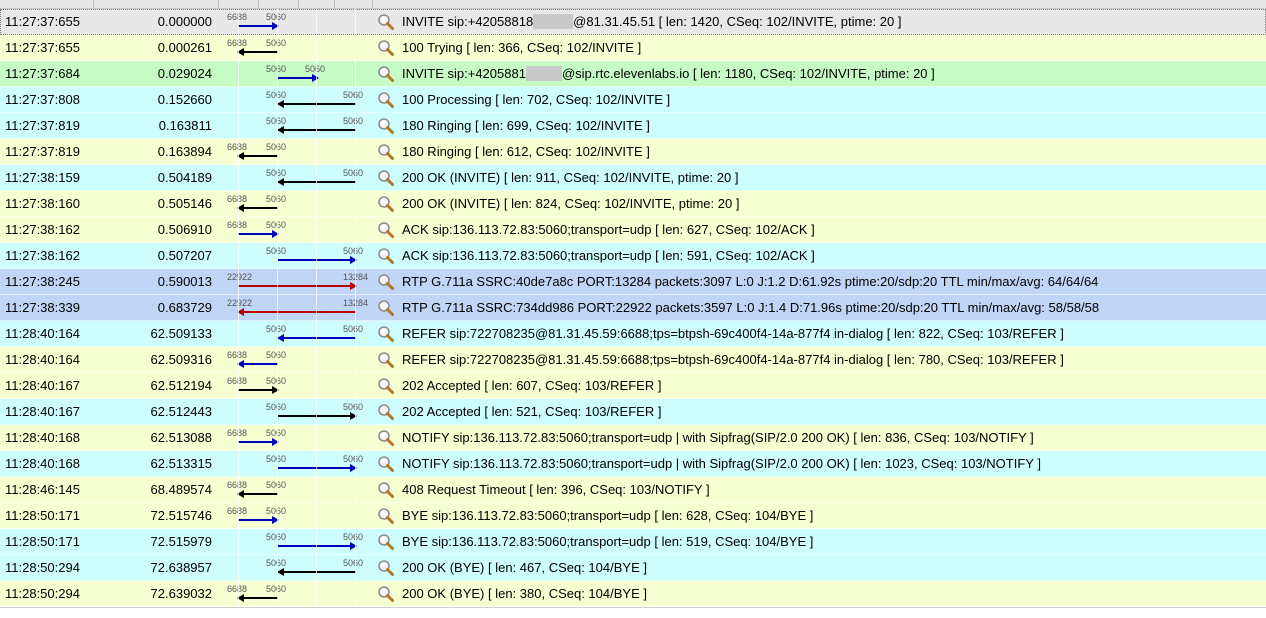 This screenshot has height=618, width=1266. What do you see at coordinates (156, 4) in the screenshot?
I see `column-header-relative` at bounding box center [156, 4].